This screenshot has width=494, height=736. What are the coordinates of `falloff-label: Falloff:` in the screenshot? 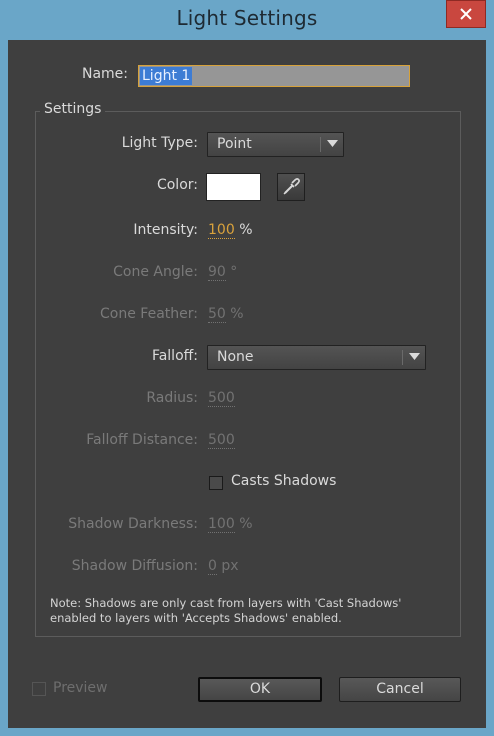 It's located at (174, 356).